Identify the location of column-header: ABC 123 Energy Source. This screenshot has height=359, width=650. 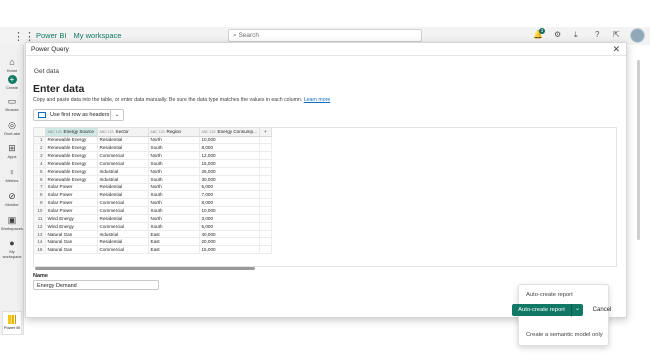
(71, 132).